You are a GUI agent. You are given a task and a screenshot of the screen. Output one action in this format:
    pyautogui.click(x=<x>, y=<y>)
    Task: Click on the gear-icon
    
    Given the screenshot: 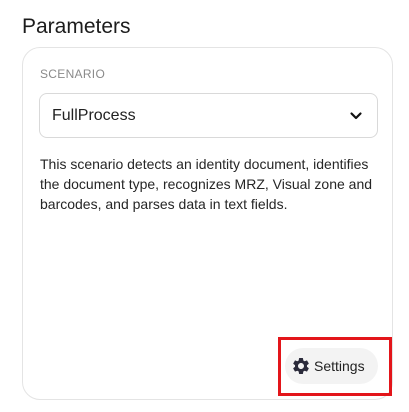 What is the action you would take?
    pyautogui.click(x=301, y=366)
    